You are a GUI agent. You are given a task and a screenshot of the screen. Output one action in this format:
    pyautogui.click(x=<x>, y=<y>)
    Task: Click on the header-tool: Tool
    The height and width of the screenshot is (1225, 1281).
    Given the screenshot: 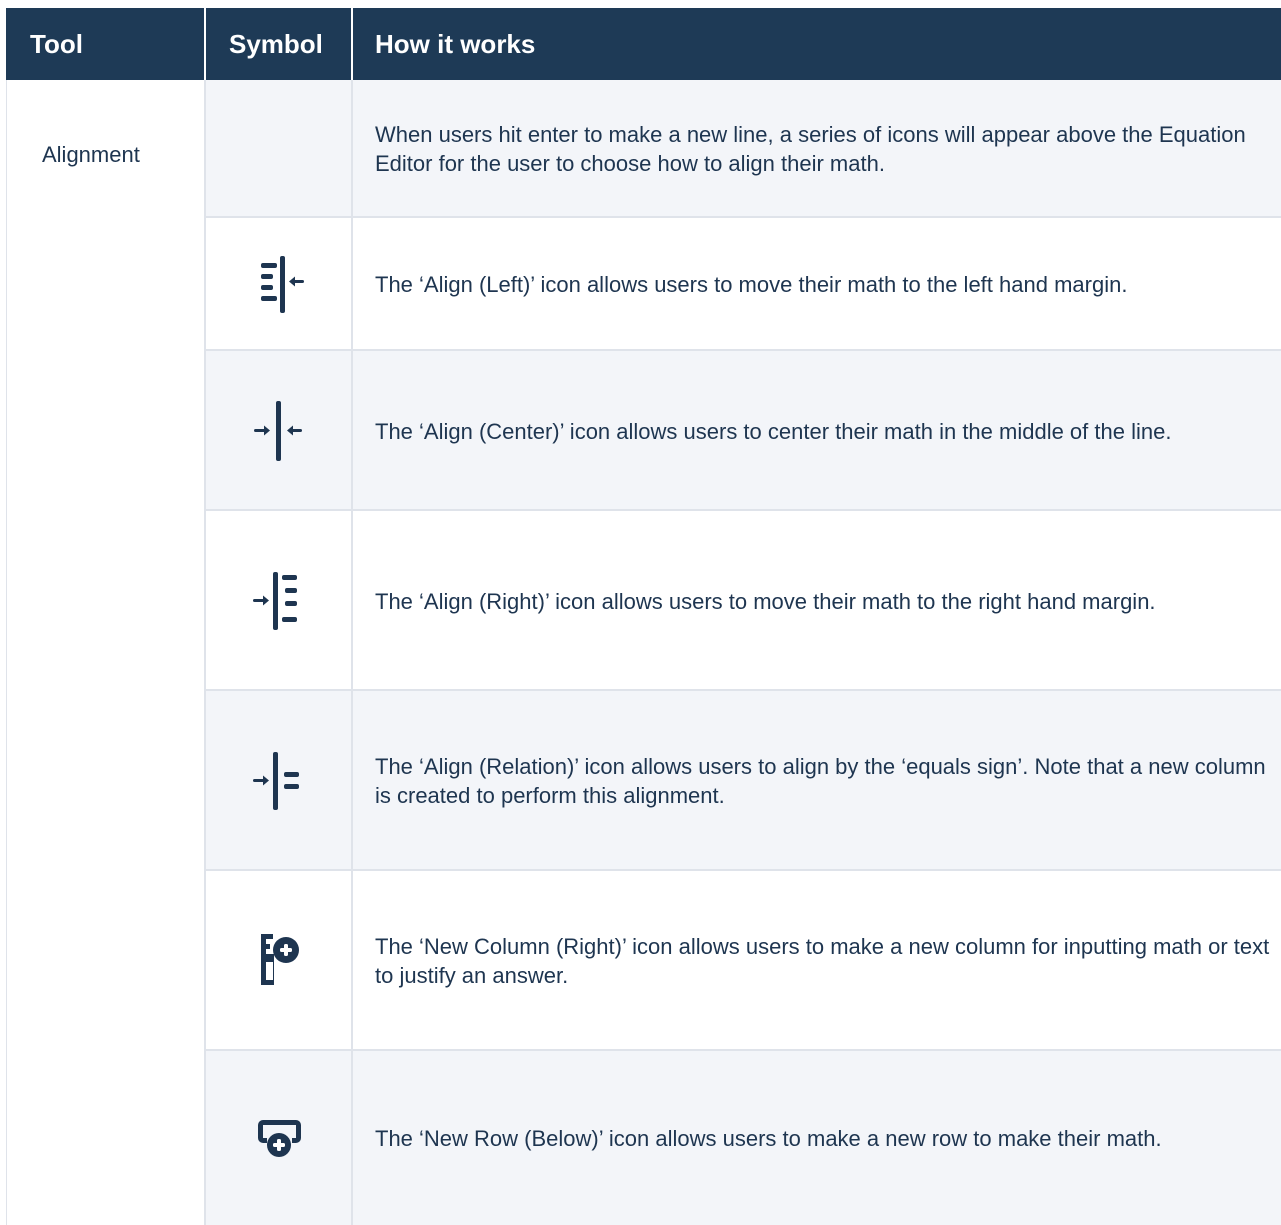 What is the action you would take?
    pyautogui.click(x=56, y=43)
    